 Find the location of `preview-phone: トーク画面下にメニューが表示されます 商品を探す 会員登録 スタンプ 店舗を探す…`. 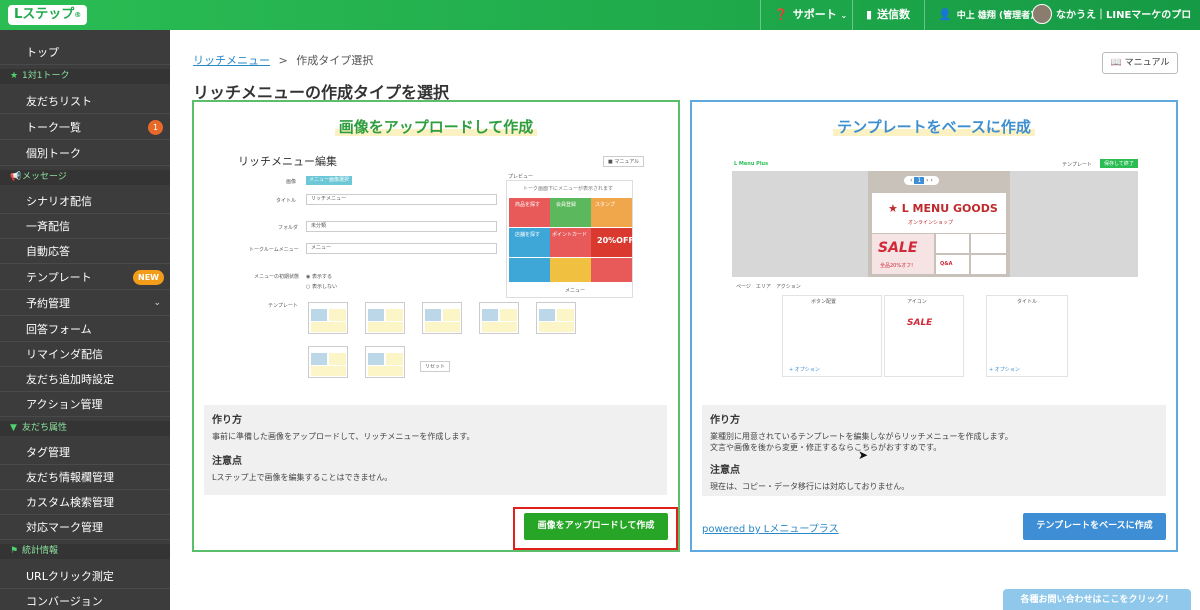

preview-phone: トーク画面下にメニューが表示されます 商品を探す 会員登録 スタンプ 店舗を探す… is located at coordinates (570, 239).